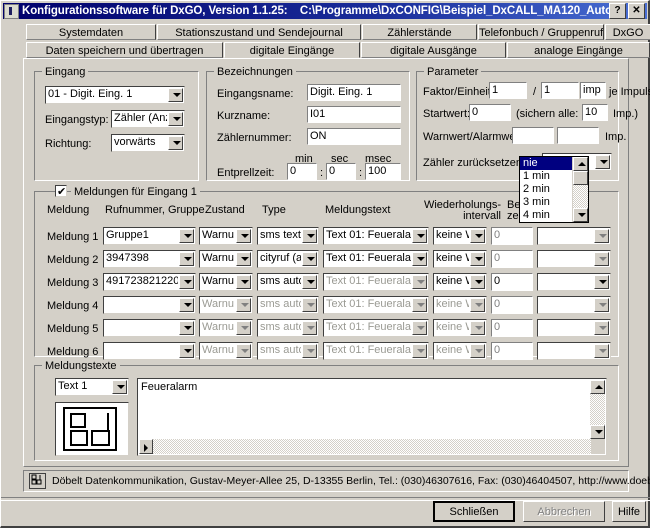 This screenshot has width=650, height=528. I want to click on sichern-alle-input: 10, so click(595, 112).